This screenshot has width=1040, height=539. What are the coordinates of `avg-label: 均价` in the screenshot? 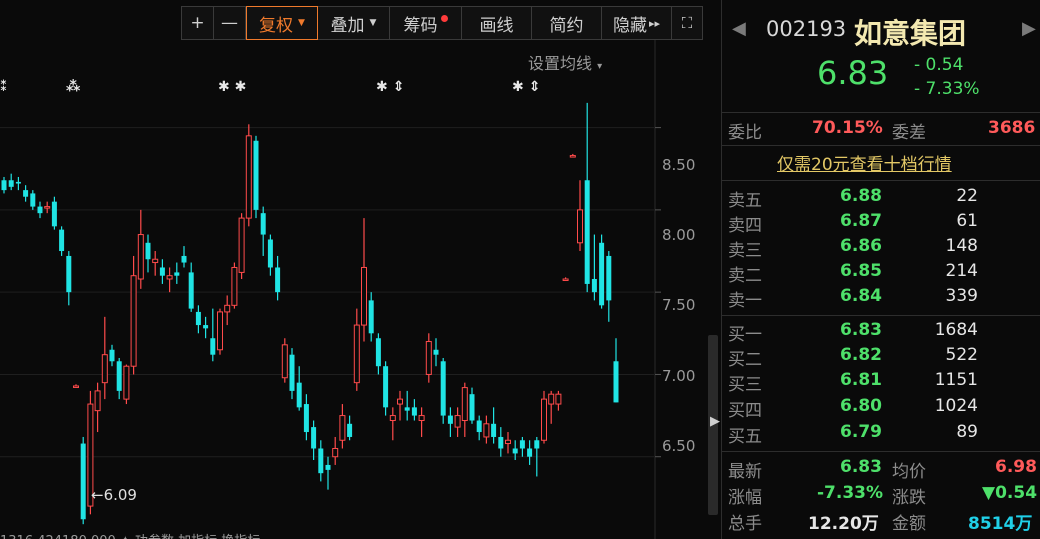 It's located at (909, 472).